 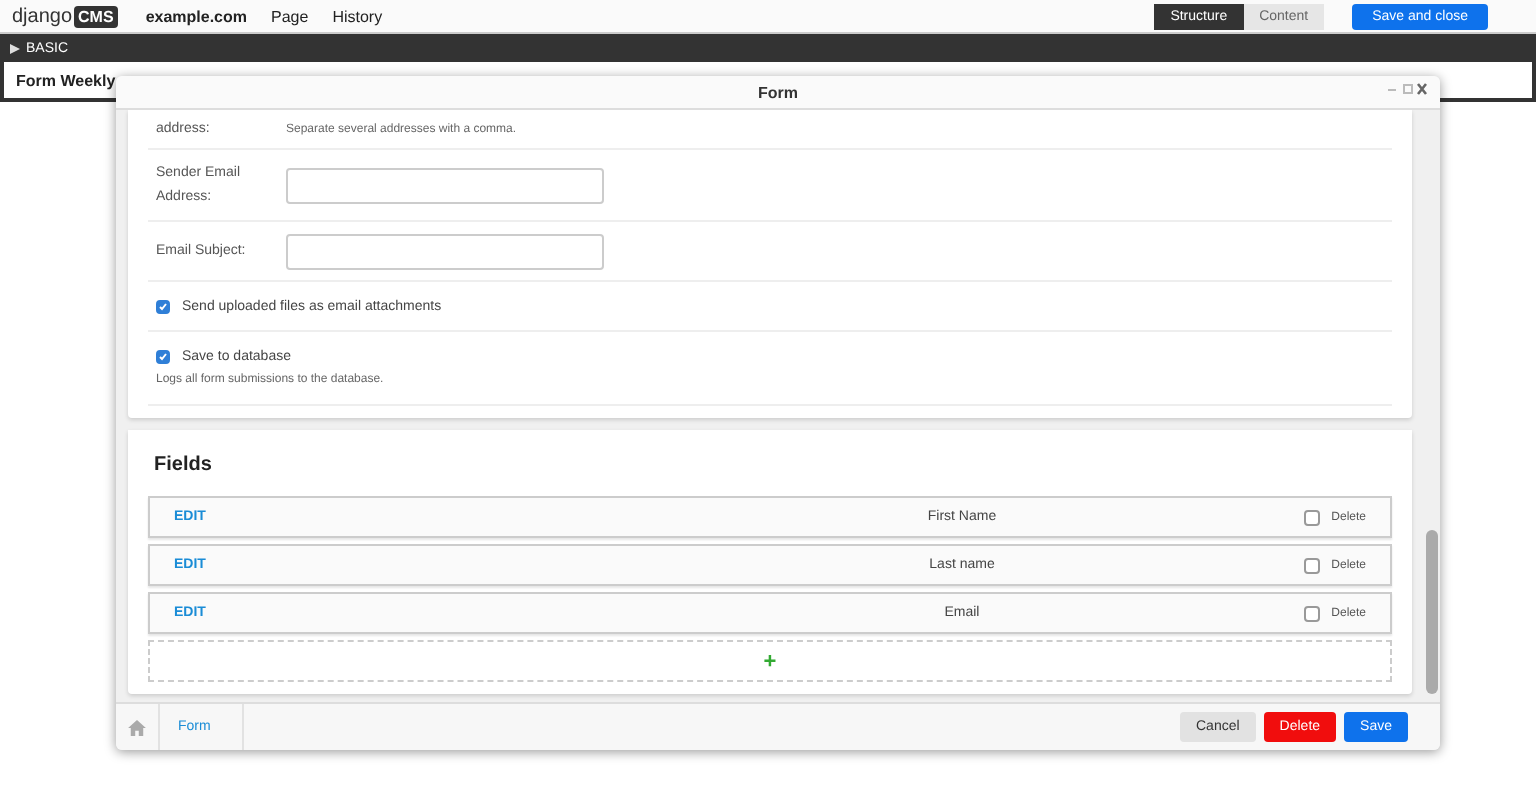 What do you see at coordinates (196, 16) in the screenshot?
I see `site-menu: example.com` at bounding box center [196, 16].